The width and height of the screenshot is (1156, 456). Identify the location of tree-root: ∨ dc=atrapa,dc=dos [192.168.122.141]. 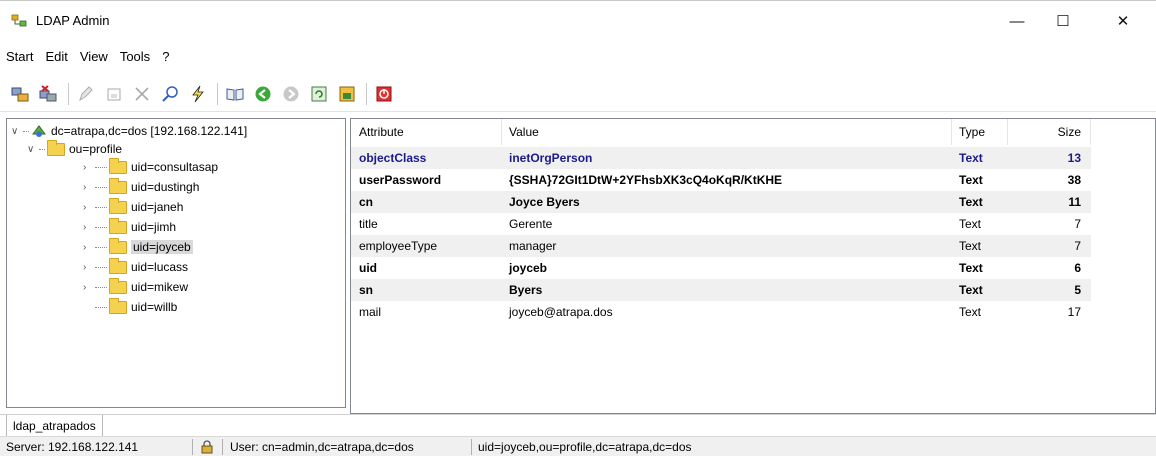
(129, 131).